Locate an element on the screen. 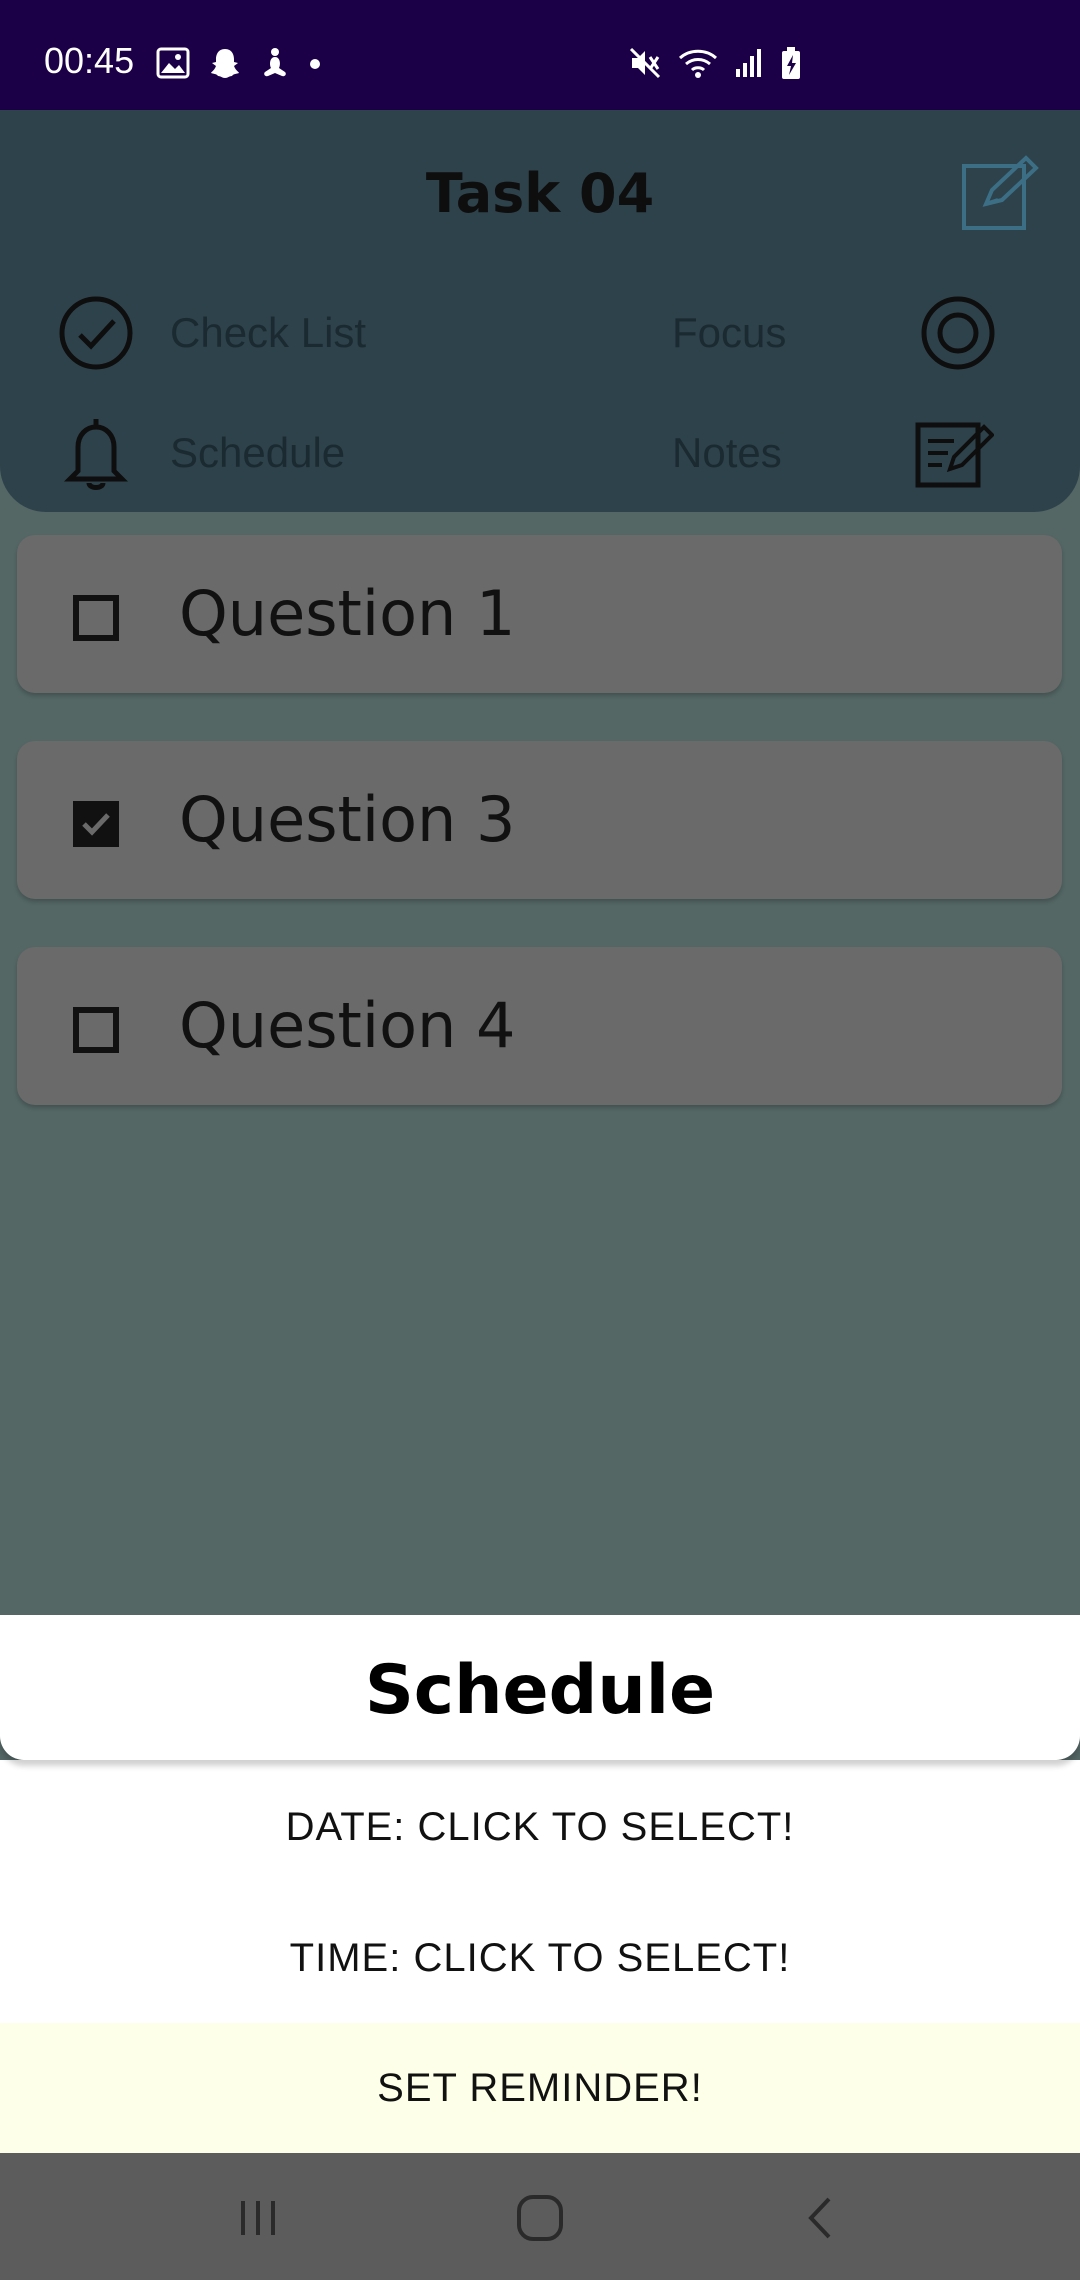  notes-icon is located at coordinates (954, 453).